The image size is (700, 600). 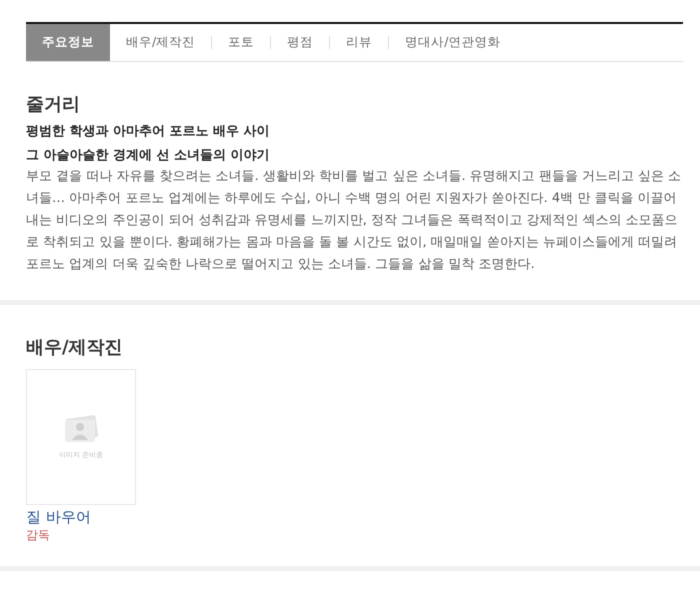 I want to click on nav-tab: 주요정보, so click(x=68, y=42).